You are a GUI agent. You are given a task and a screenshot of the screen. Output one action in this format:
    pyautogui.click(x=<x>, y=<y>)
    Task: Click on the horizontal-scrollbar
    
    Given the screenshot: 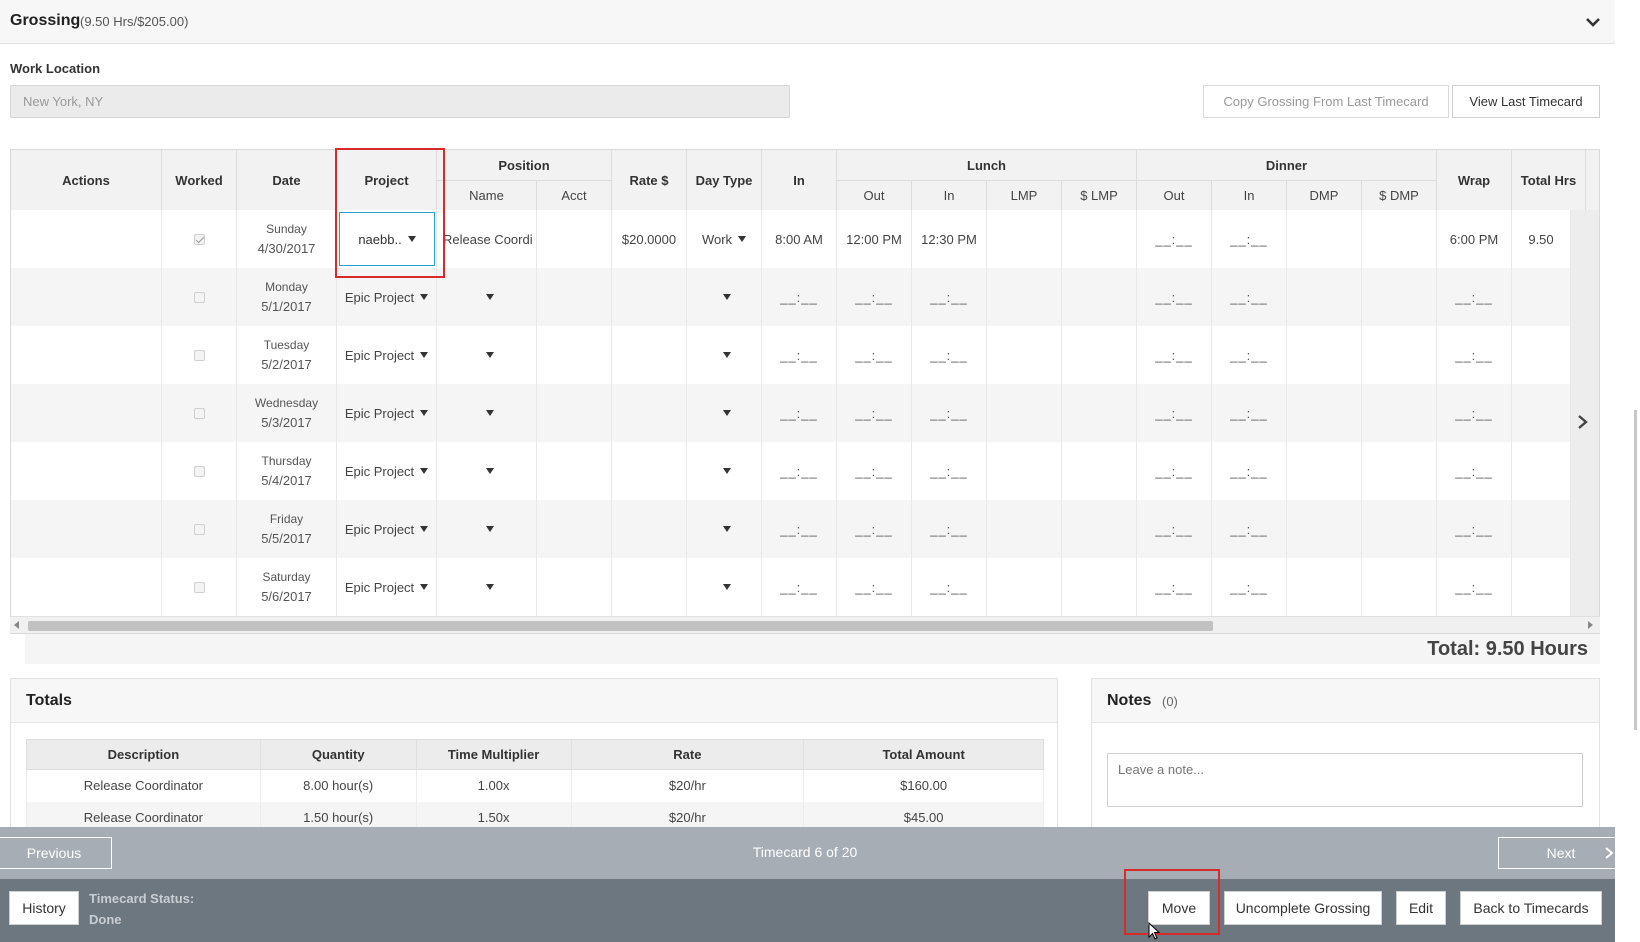 What is the action you would take?
    pyautogui.click(x=805, y=624)
    